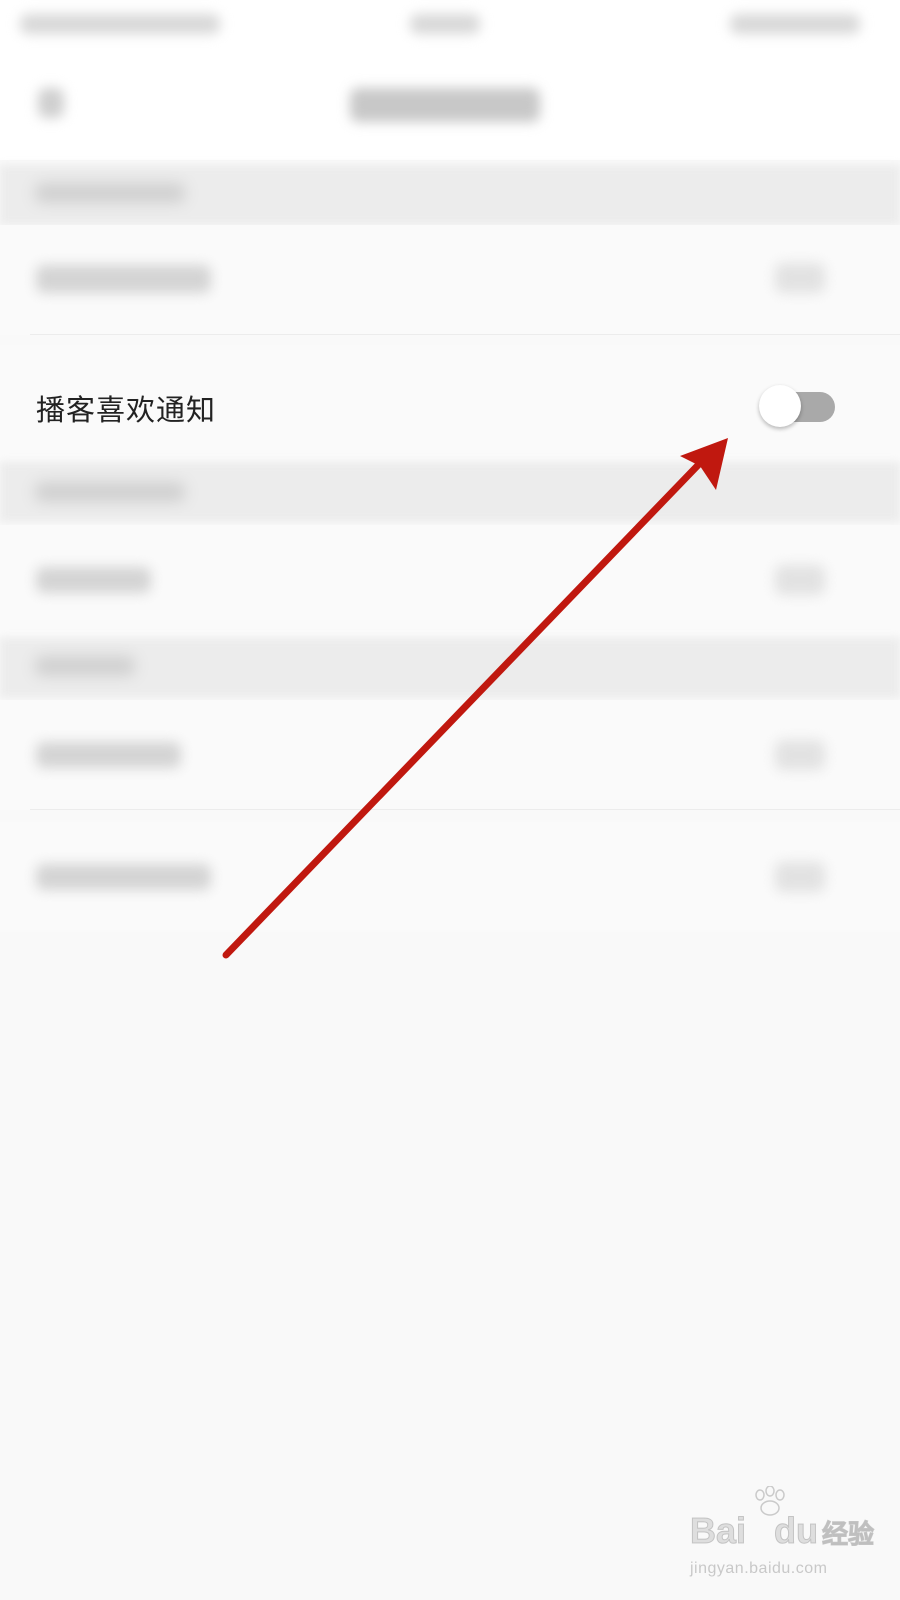 This screenshot has width=900, height=1600. Describe the element at coordinates (120, 24) in the screenshot. I see `status-bar-carrier` at that location.